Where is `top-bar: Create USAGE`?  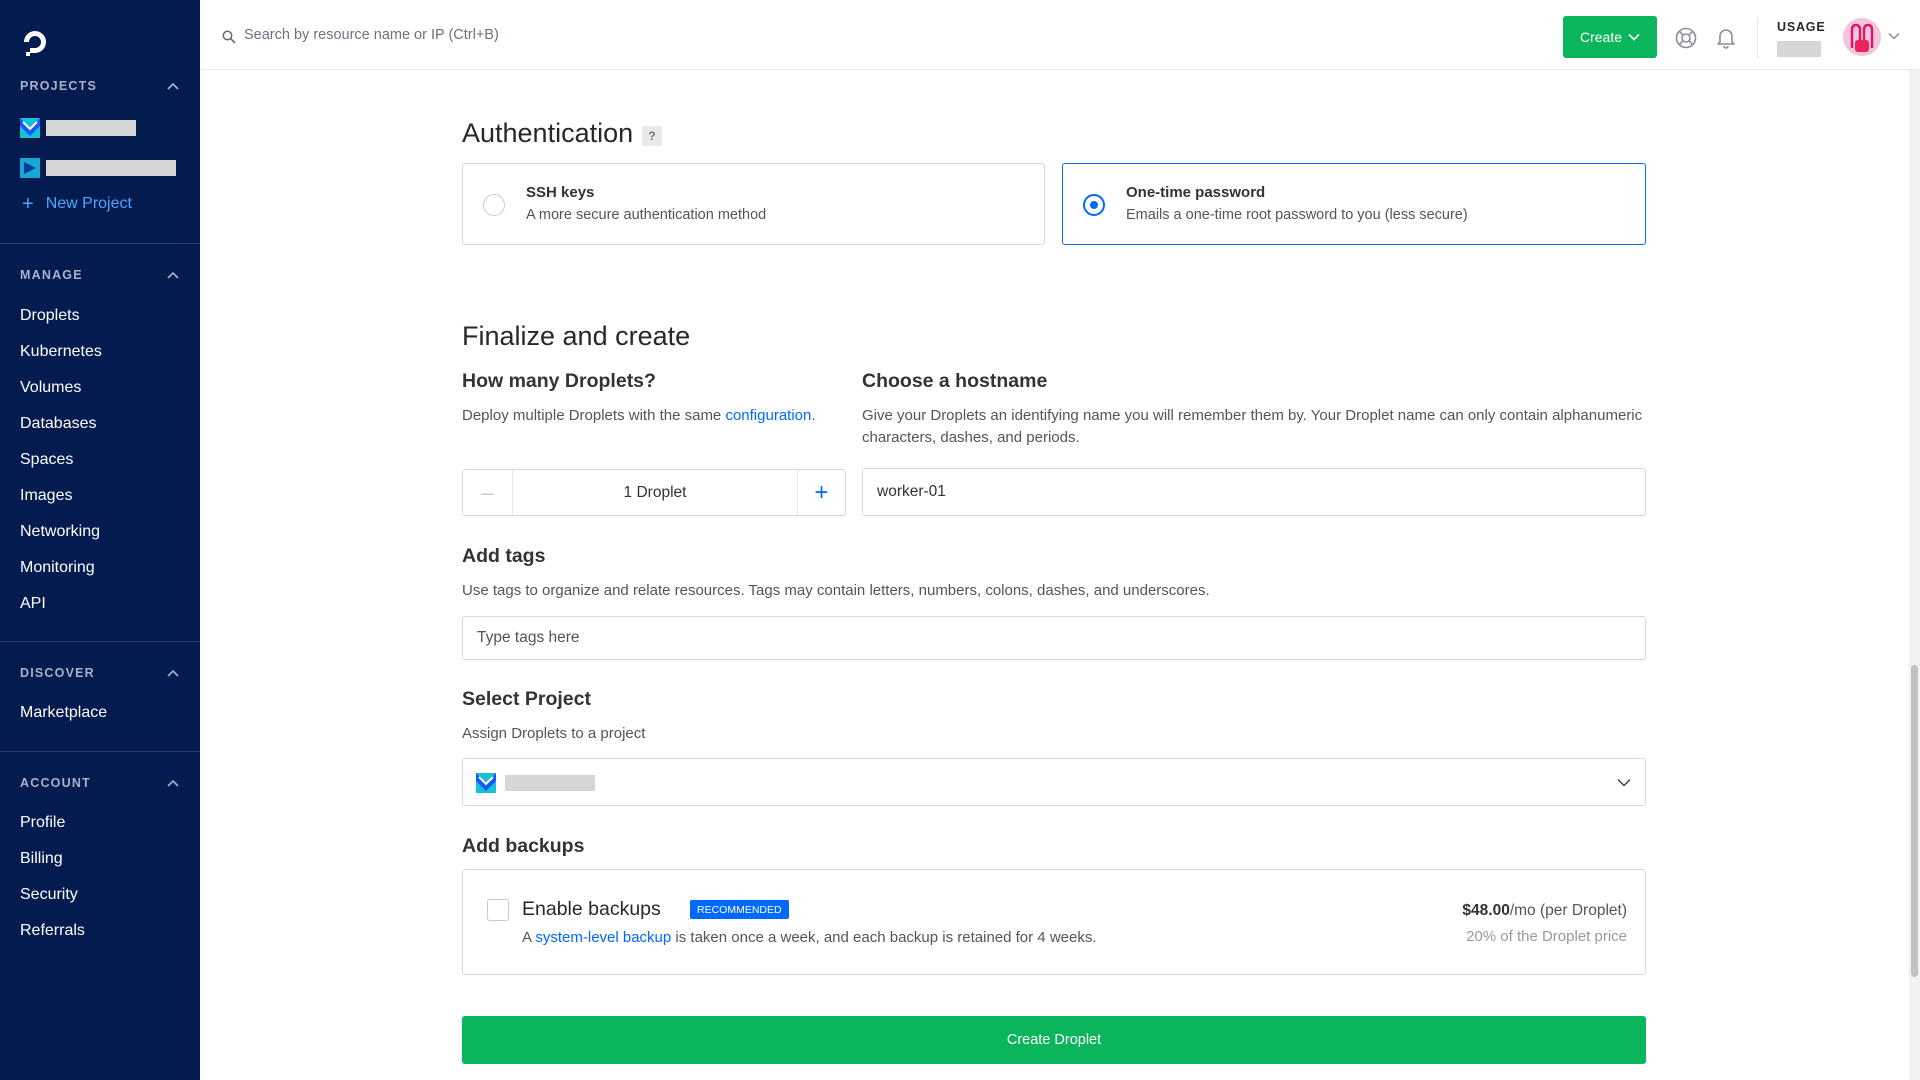
top-bar: Create USAGE is located at coordinates (1060, 35).